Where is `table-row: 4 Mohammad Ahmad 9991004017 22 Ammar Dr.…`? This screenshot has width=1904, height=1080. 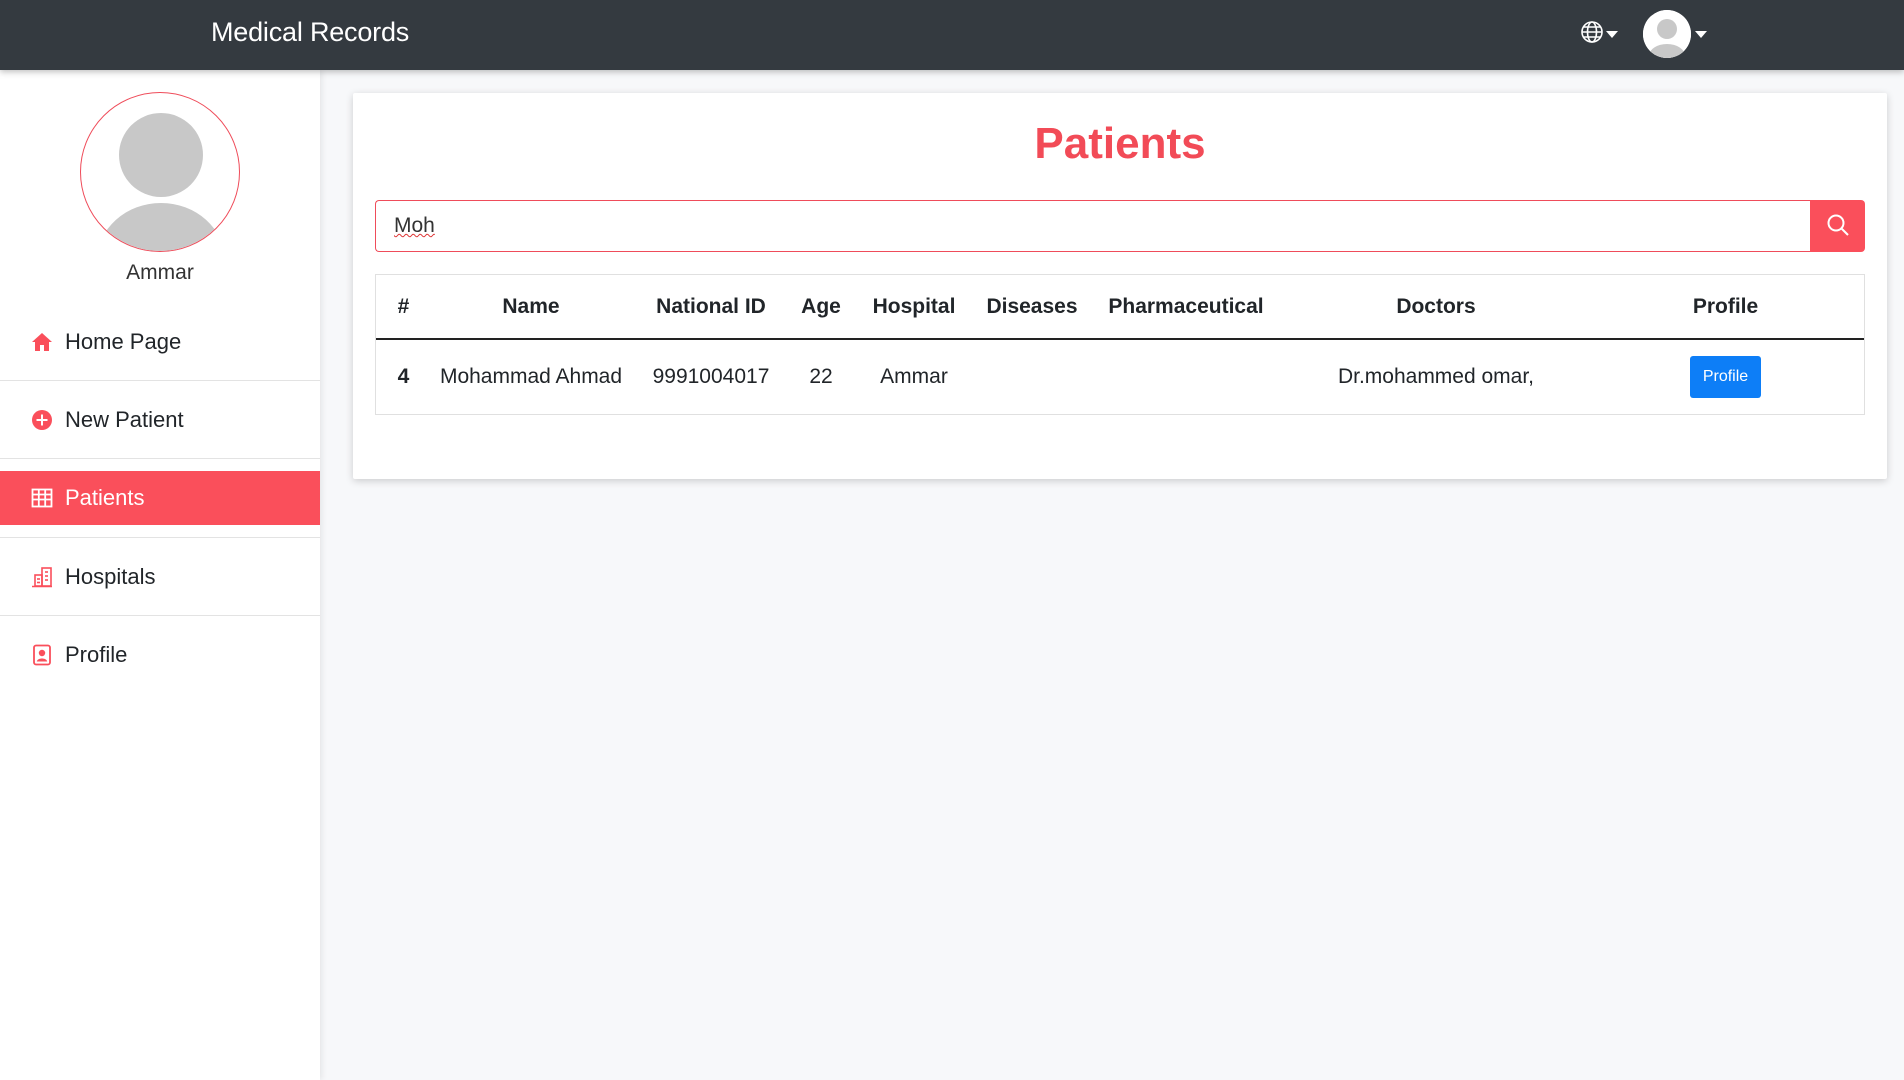 table-row: 4 Mohammad Ahmad 9991004017 22 Ammar Dr.… is located at coordinates (1120, 376).